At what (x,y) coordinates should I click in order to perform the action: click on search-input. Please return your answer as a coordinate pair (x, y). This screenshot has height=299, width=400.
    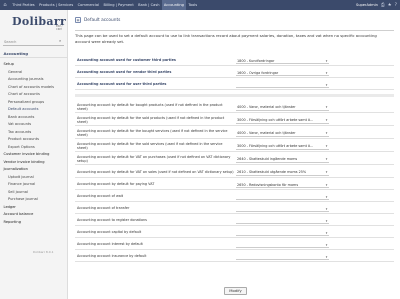
    Looking at the image, I should click on (33, 42).